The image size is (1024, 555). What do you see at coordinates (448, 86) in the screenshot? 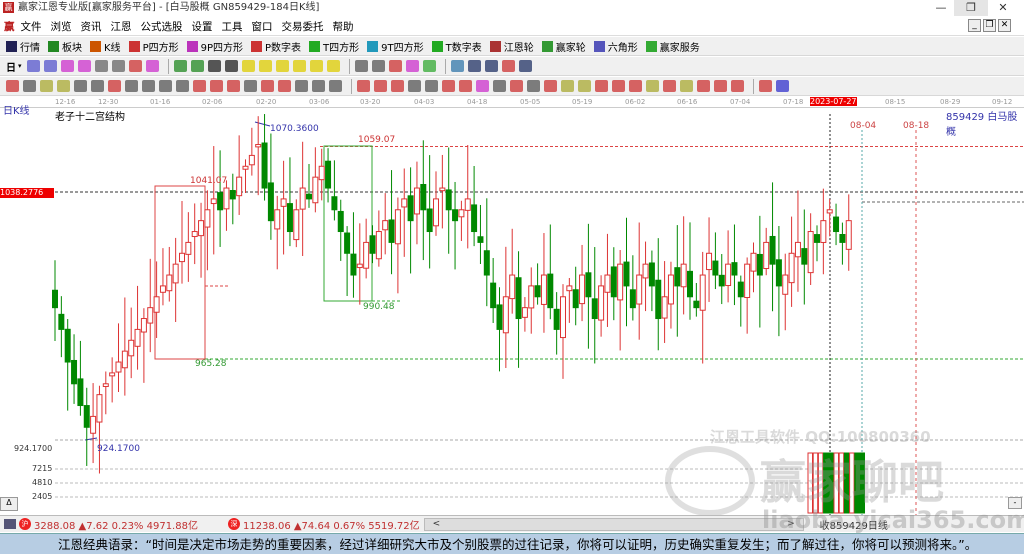
I see `grid-red-icon` at bounding box center [448, 86].